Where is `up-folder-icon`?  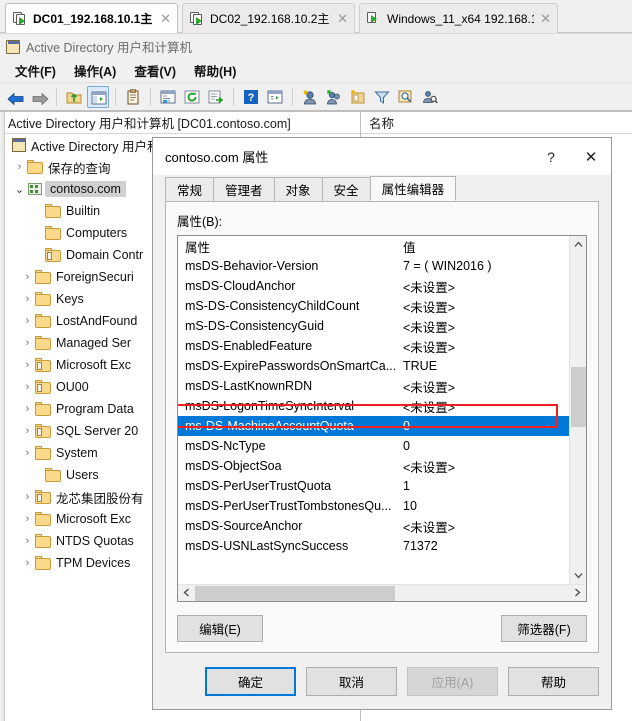
up-folder-icon is located at coordinates (74, 97).